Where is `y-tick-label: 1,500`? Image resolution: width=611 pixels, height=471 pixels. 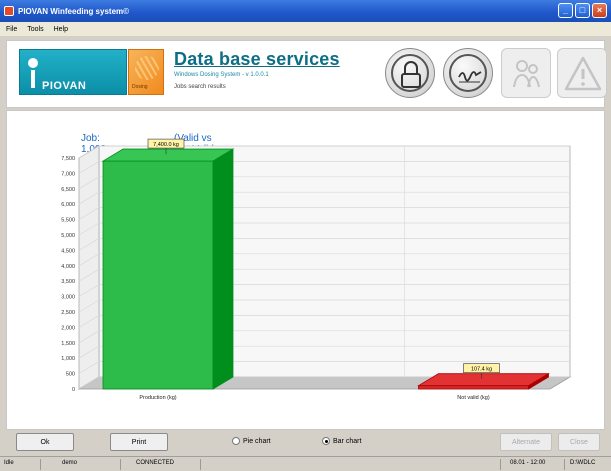 y-tick-label: 1,500 is located at coordinates (68, 344).